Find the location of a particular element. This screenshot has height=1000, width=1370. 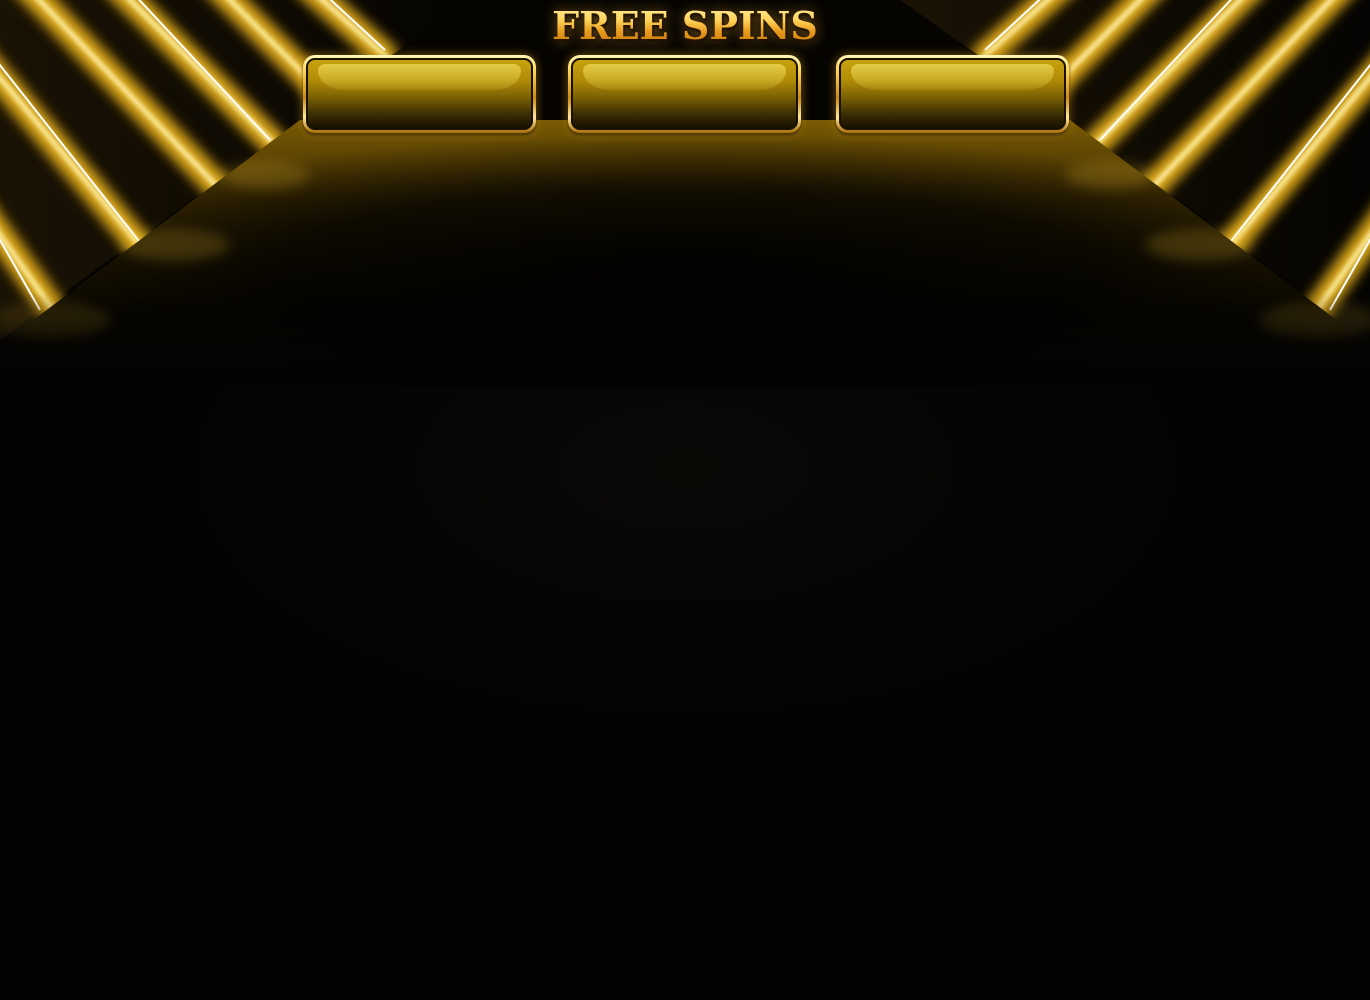

slot-3-value is located at coordinates (952, 94).